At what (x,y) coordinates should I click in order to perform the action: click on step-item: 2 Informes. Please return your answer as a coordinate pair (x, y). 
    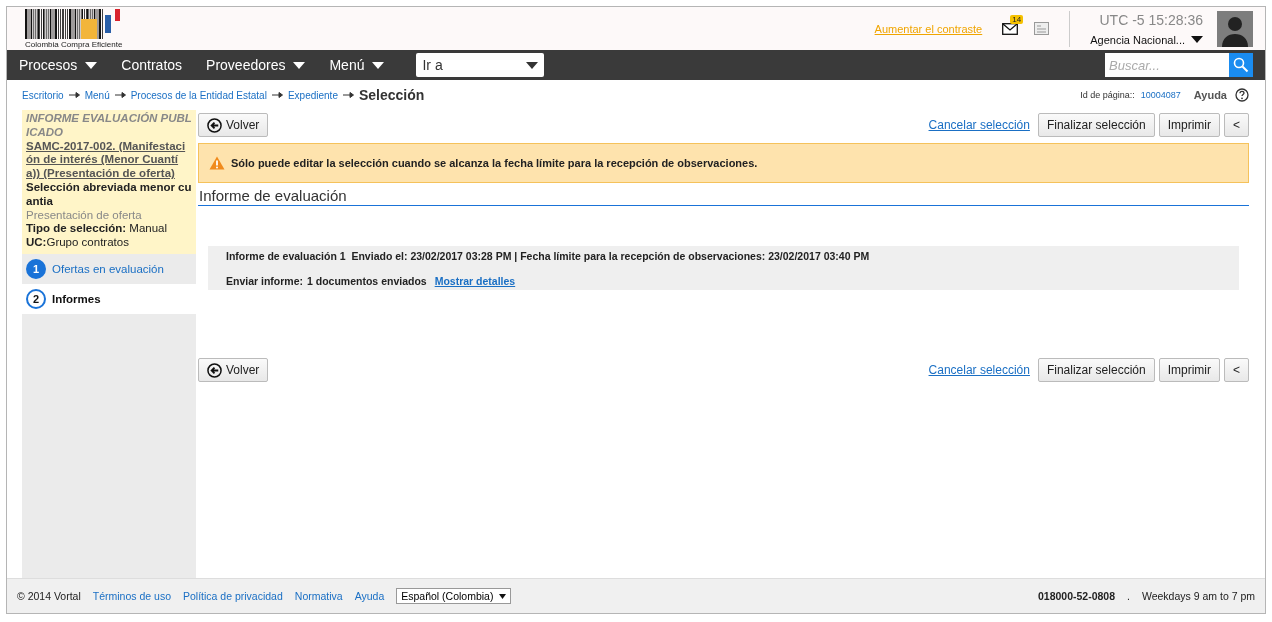
    Looking at the image, I should click on (109, 298).